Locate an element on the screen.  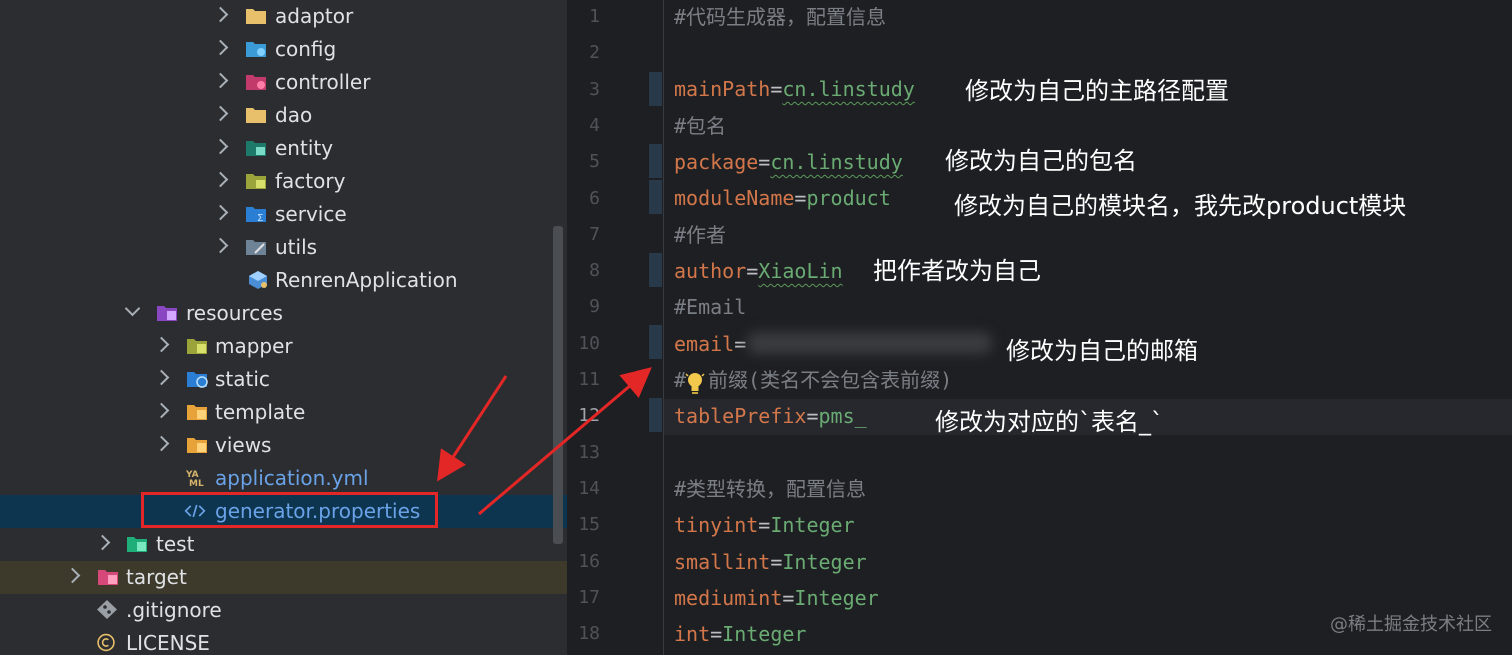
tree-item-gitignore: .gitignore is located at coordinates (283, 610).